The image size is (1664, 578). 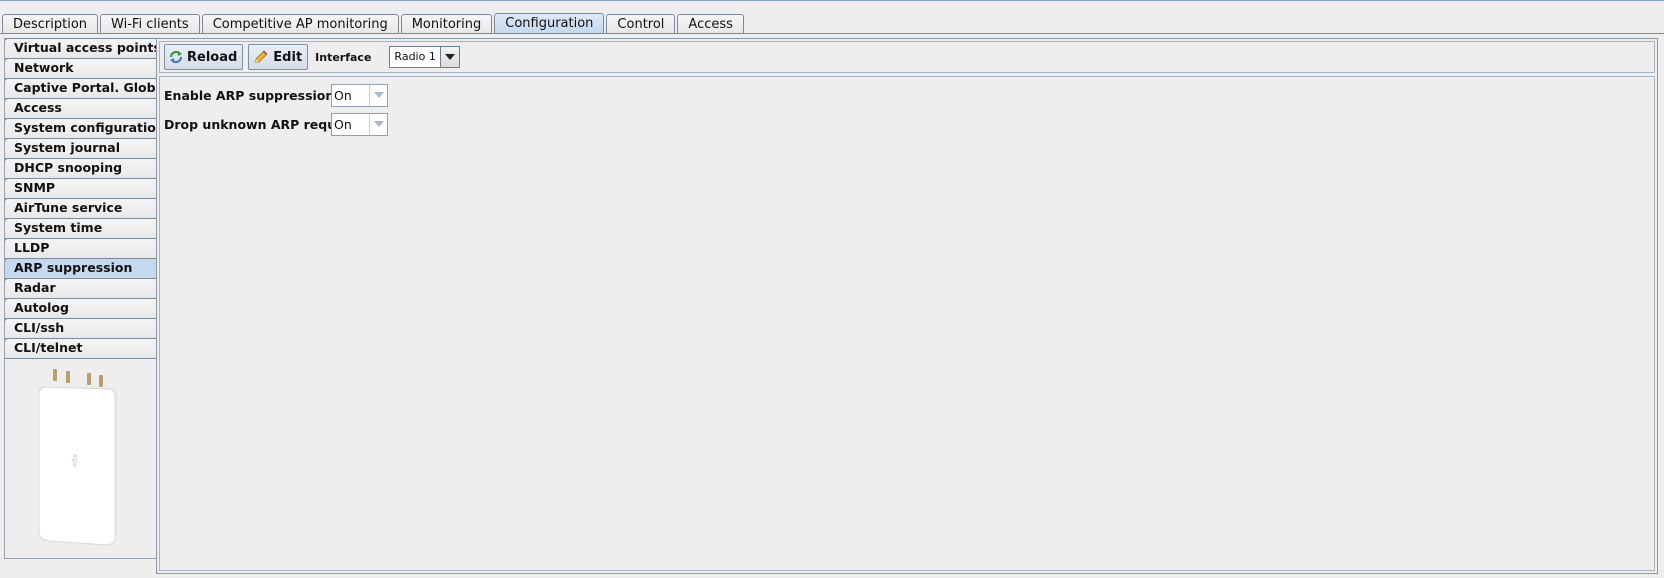 I want to click on edit-button: Edit, so click(x=278, y=57).